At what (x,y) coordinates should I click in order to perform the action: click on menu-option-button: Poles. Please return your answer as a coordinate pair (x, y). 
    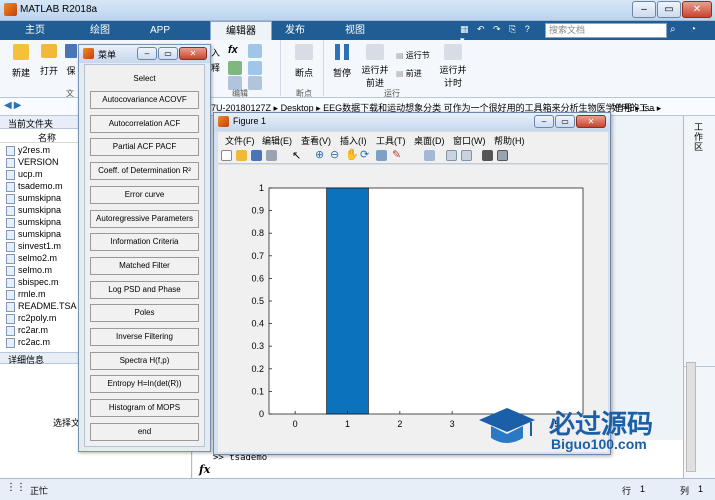
    Looking at the image, I should click on (144, 313).